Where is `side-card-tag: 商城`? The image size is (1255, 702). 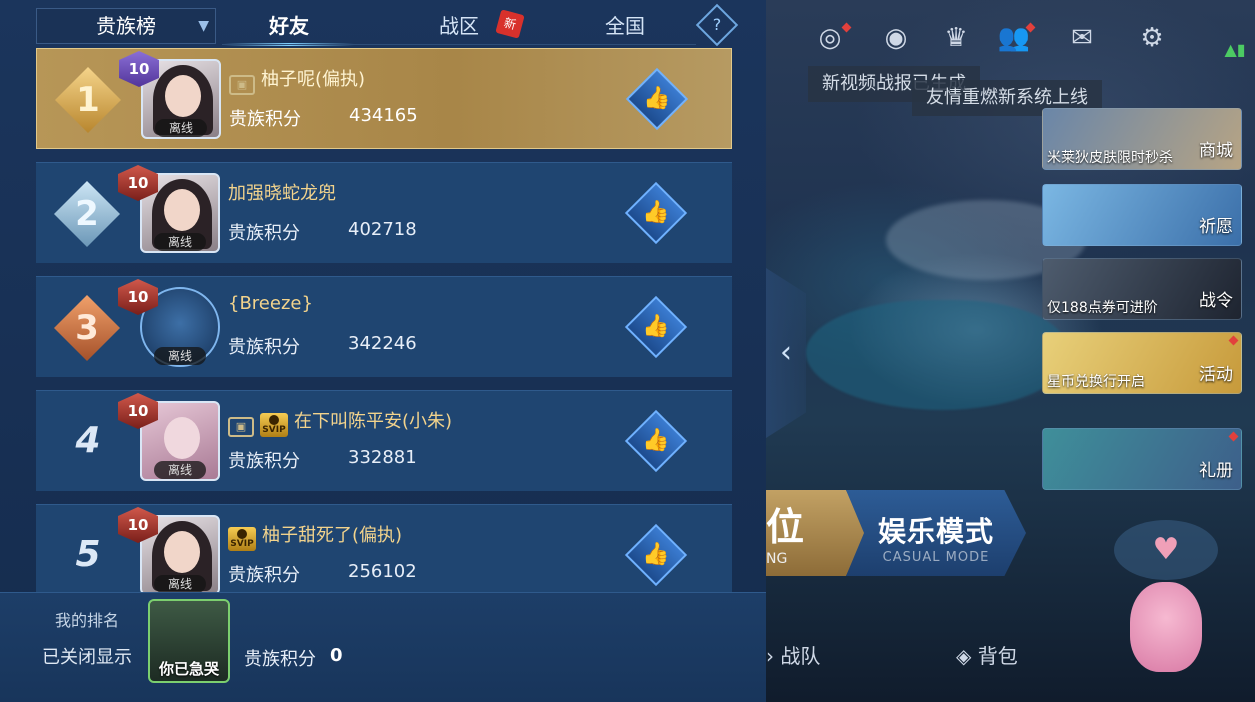 side-card-tag: 商城 is located at coordinates (1216, 151).